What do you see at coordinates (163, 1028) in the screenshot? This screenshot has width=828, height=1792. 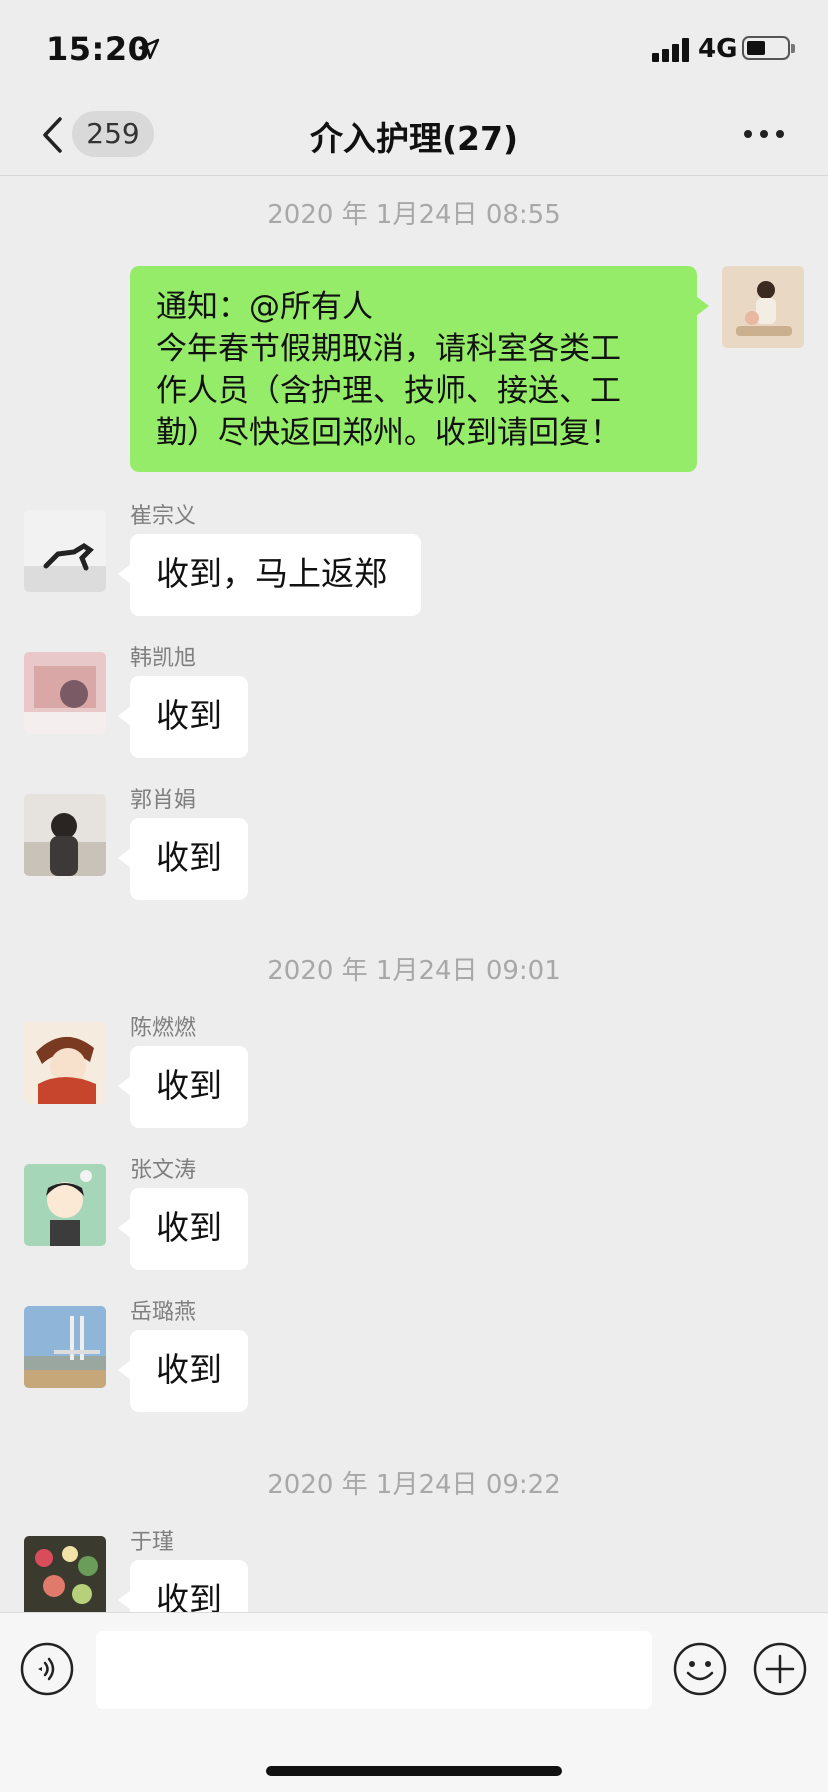 I see `sender-name: 陈燃燃` at bounding box center [163, 1028].